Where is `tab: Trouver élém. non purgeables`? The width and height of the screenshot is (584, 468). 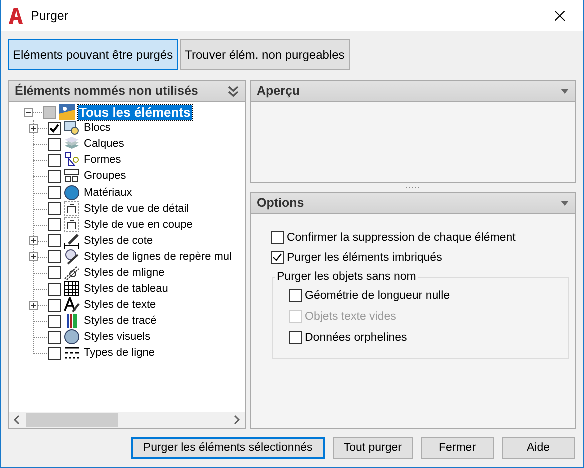
tab: Trouver élém. non purgeables is located at coordinates (265, 54).